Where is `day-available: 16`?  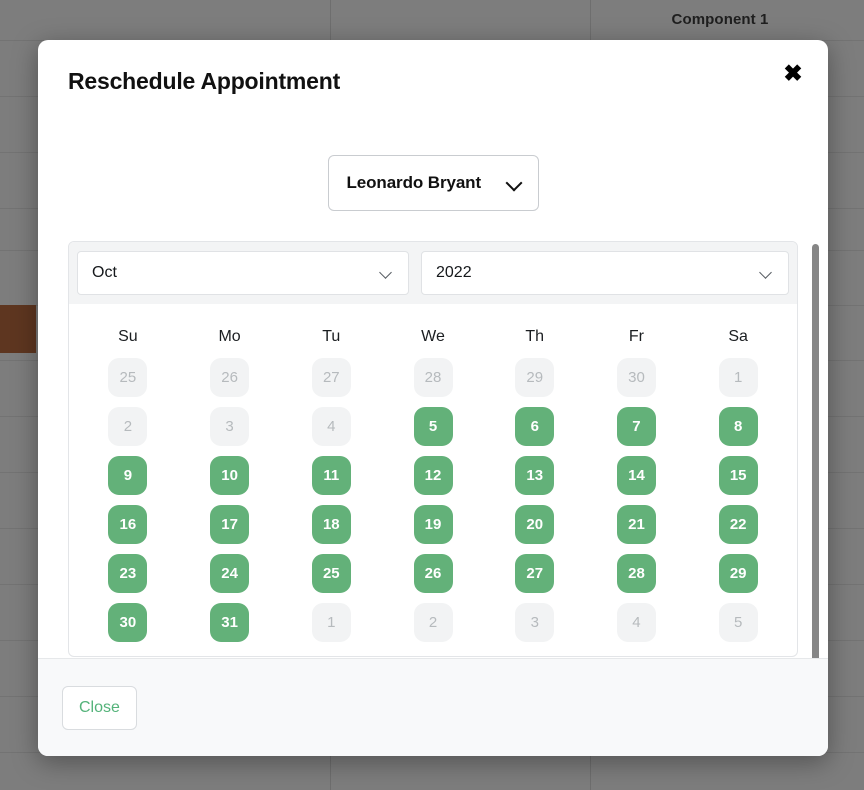 day-available: 16 is located at coordinates (128, 524).